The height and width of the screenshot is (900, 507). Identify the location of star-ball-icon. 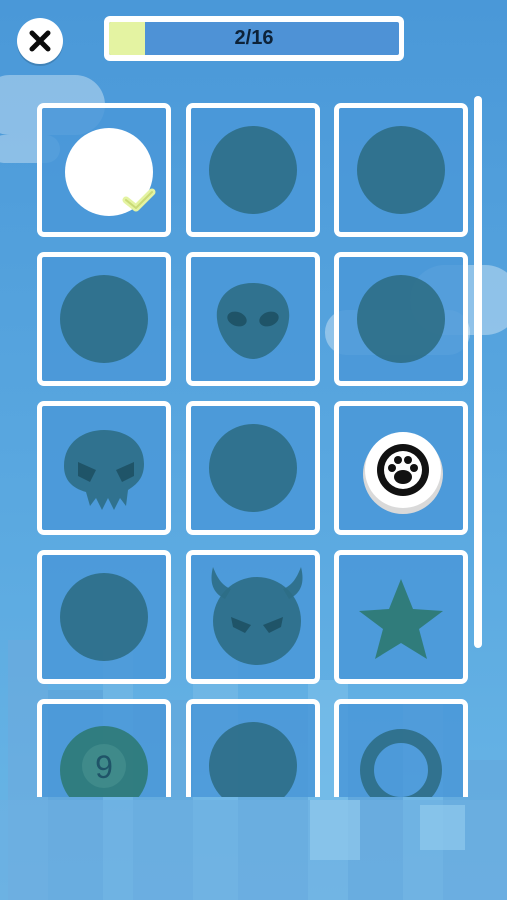
(401, 619).